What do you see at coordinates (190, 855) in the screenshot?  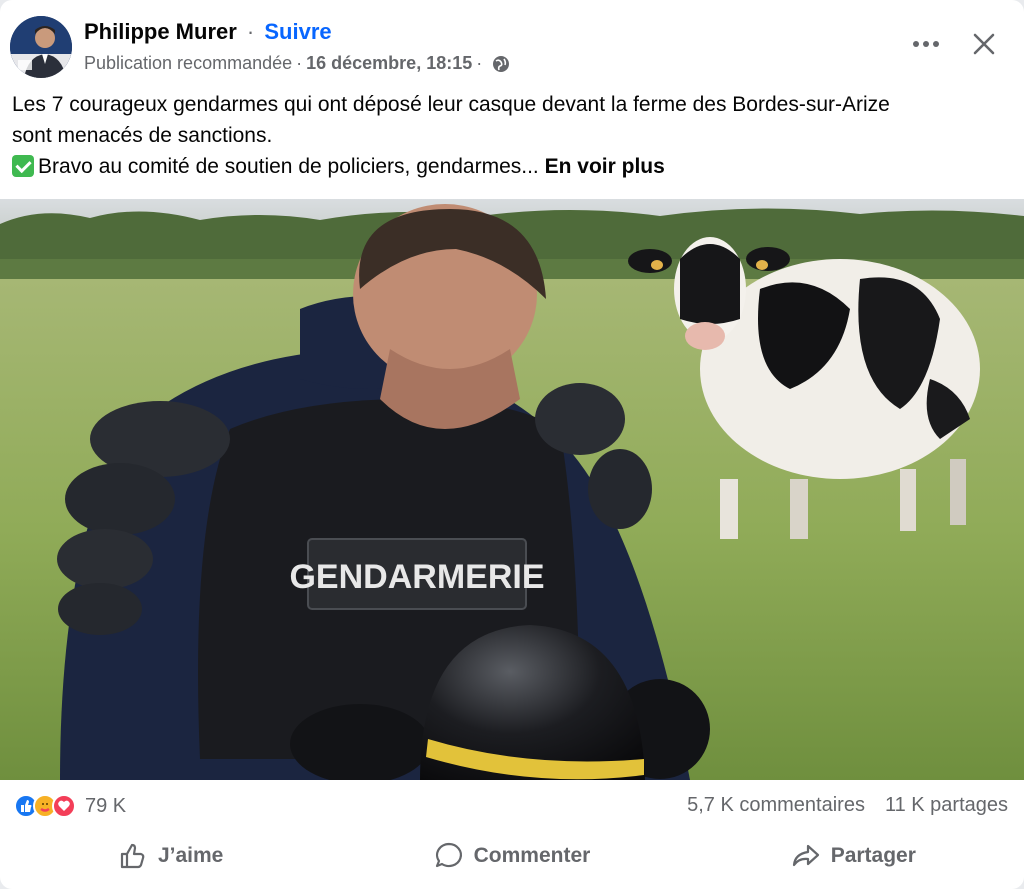 I see `like-label: J’aime` at bounding box center [190, 855].